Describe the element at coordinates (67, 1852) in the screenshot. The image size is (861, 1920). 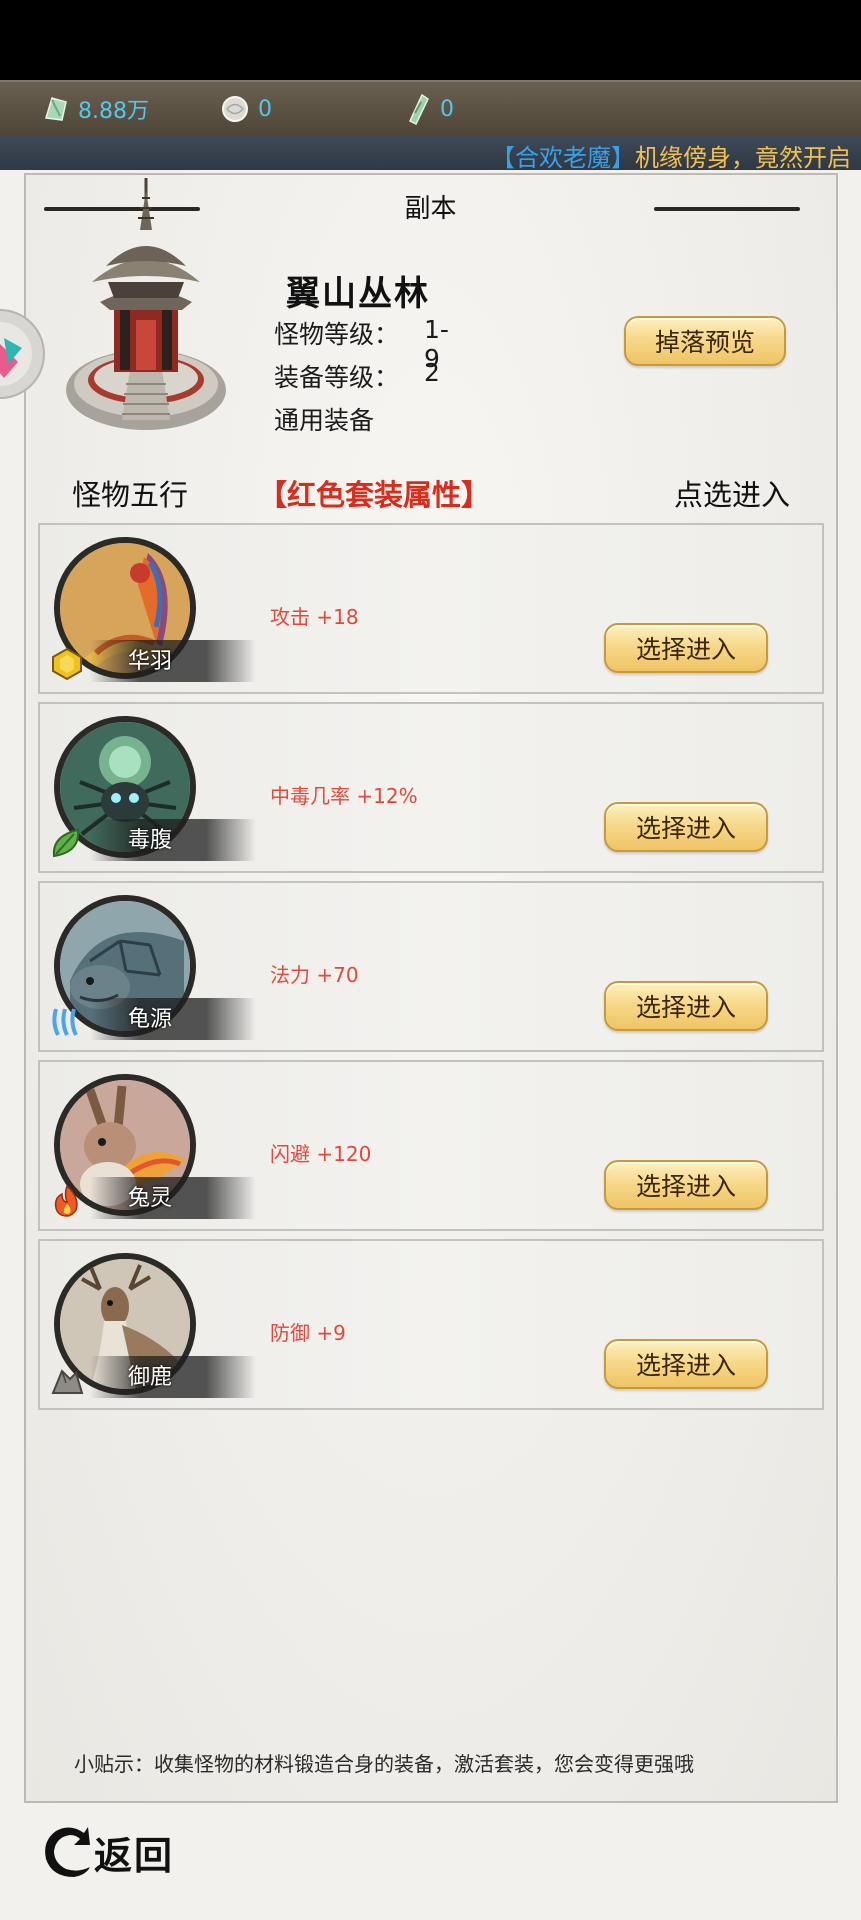
I see `back-arrow-icon` at that location.